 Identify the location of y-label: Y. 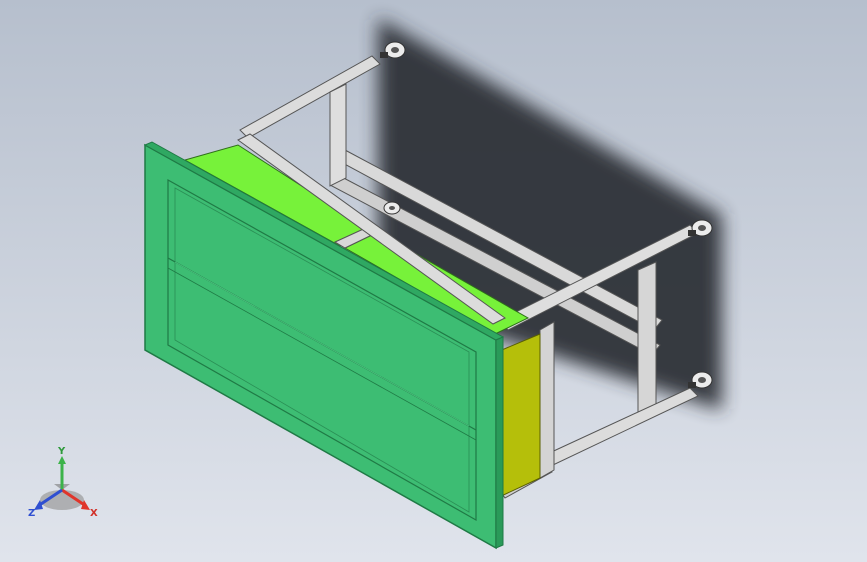
(61, 451).